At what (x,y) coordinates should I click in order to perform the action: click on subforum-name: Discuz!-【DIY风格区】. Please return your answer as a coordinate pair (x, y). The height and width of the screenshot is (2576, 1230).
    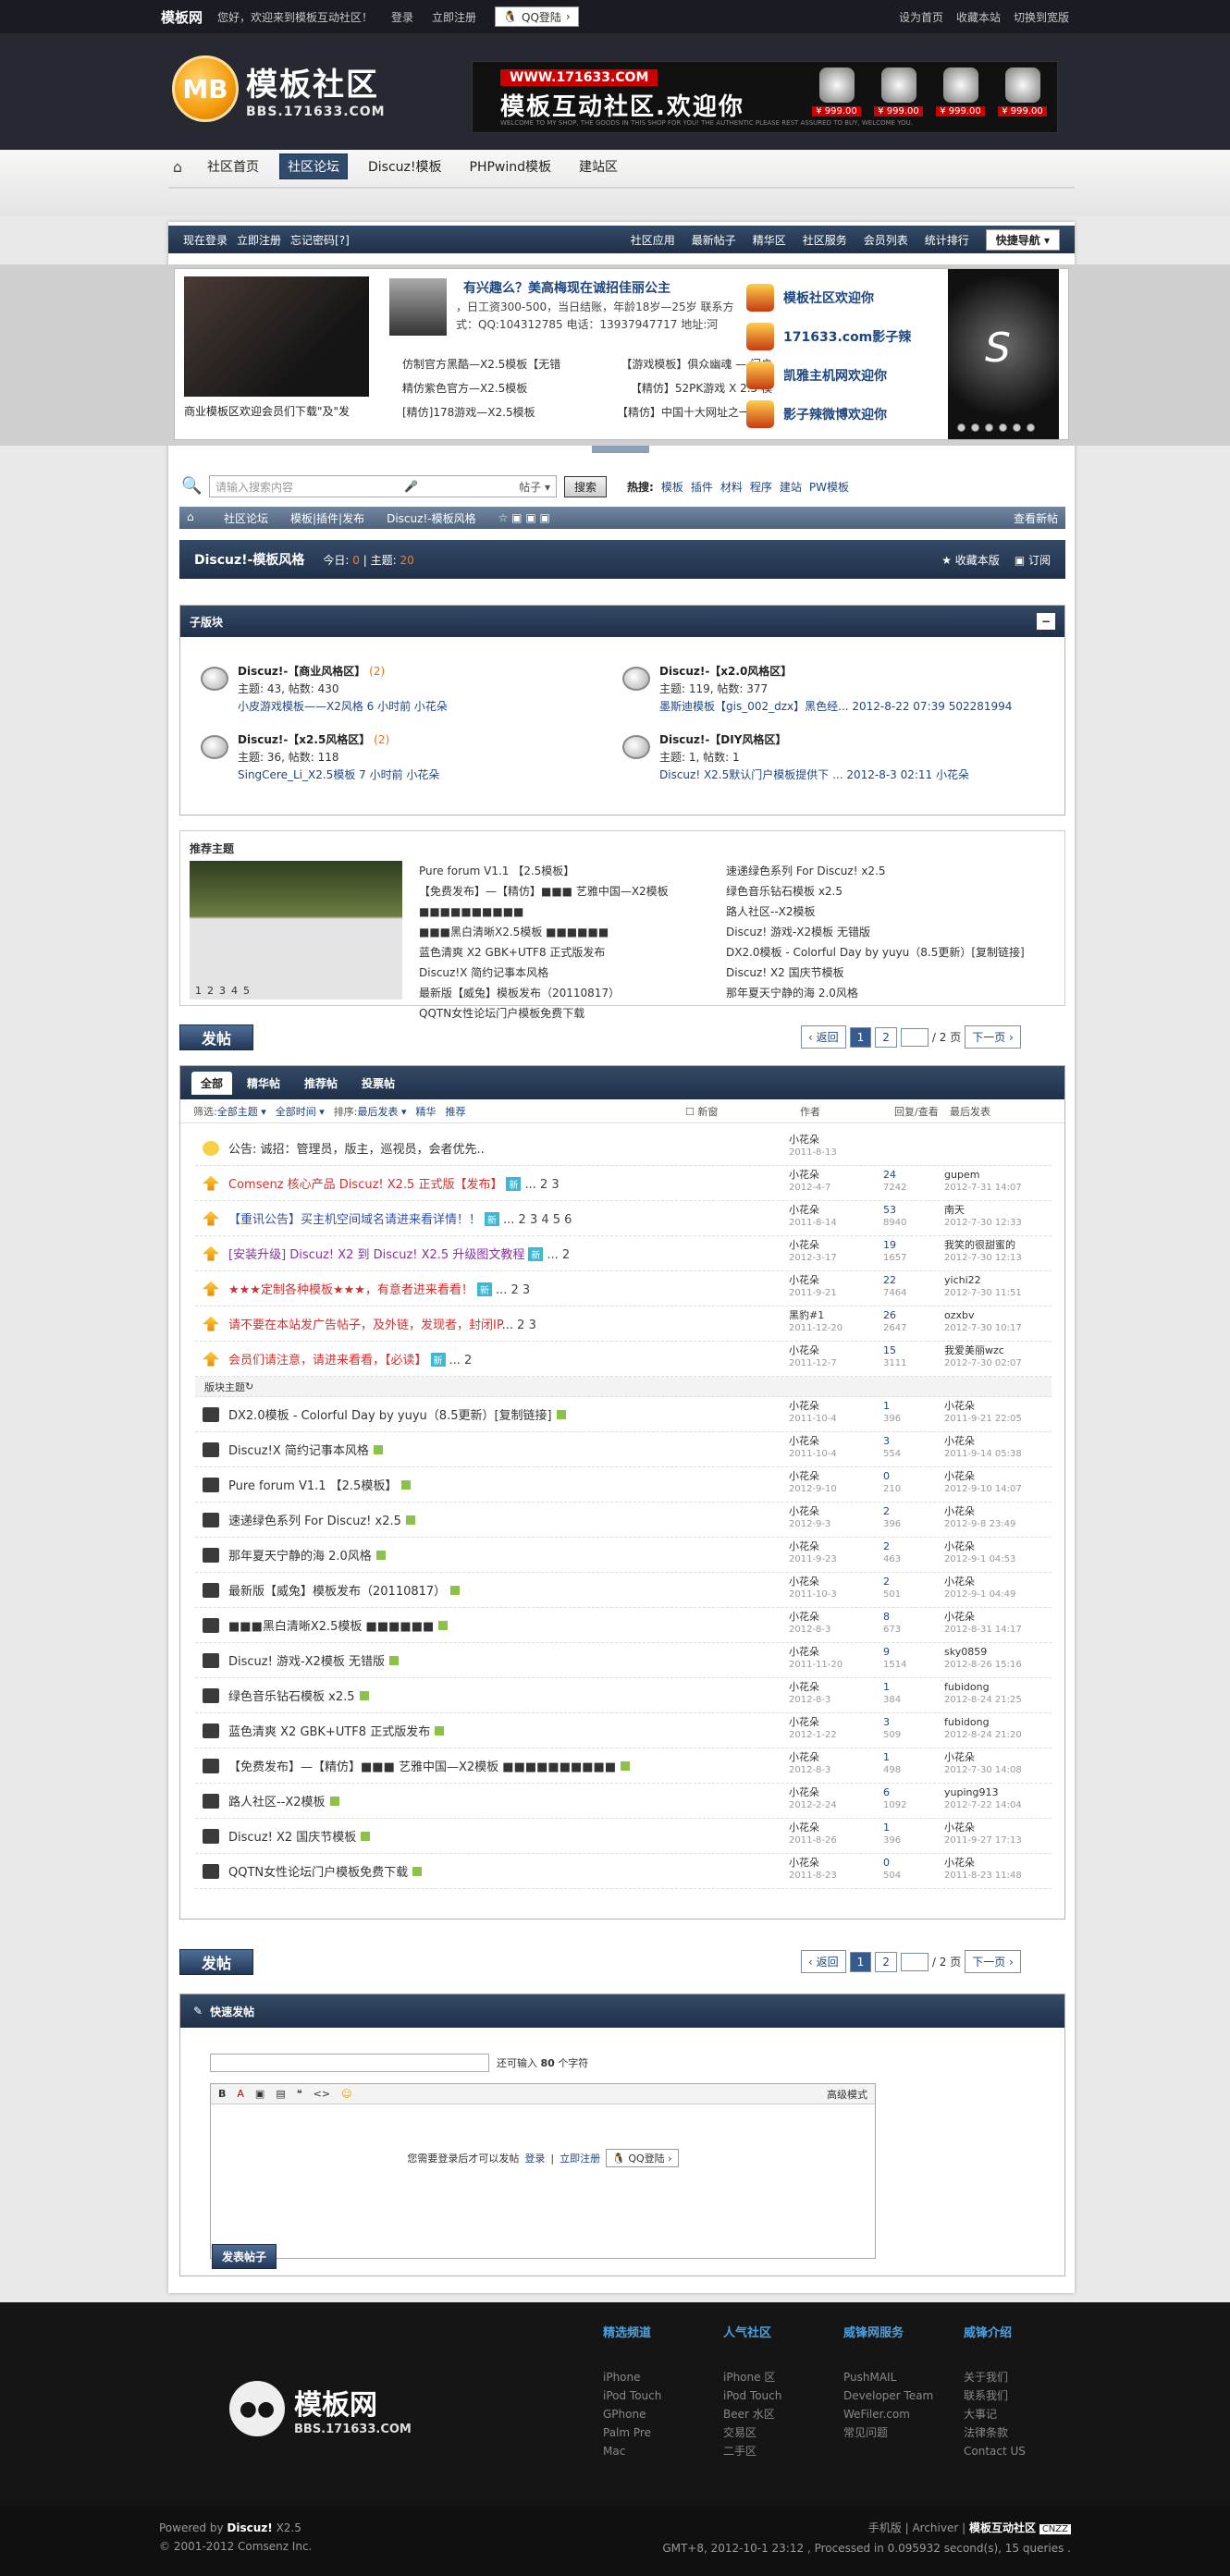
    Looking at the image, I should click on (722, 739).